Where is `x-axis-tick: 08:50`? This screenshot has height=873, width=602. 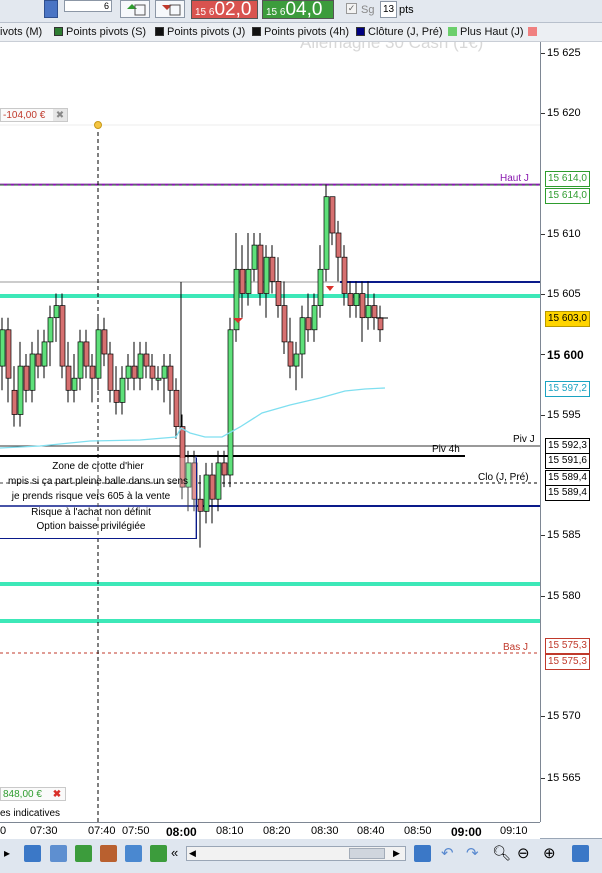 x-axis-tick: 08:50 is located at coordinates (418, 831).